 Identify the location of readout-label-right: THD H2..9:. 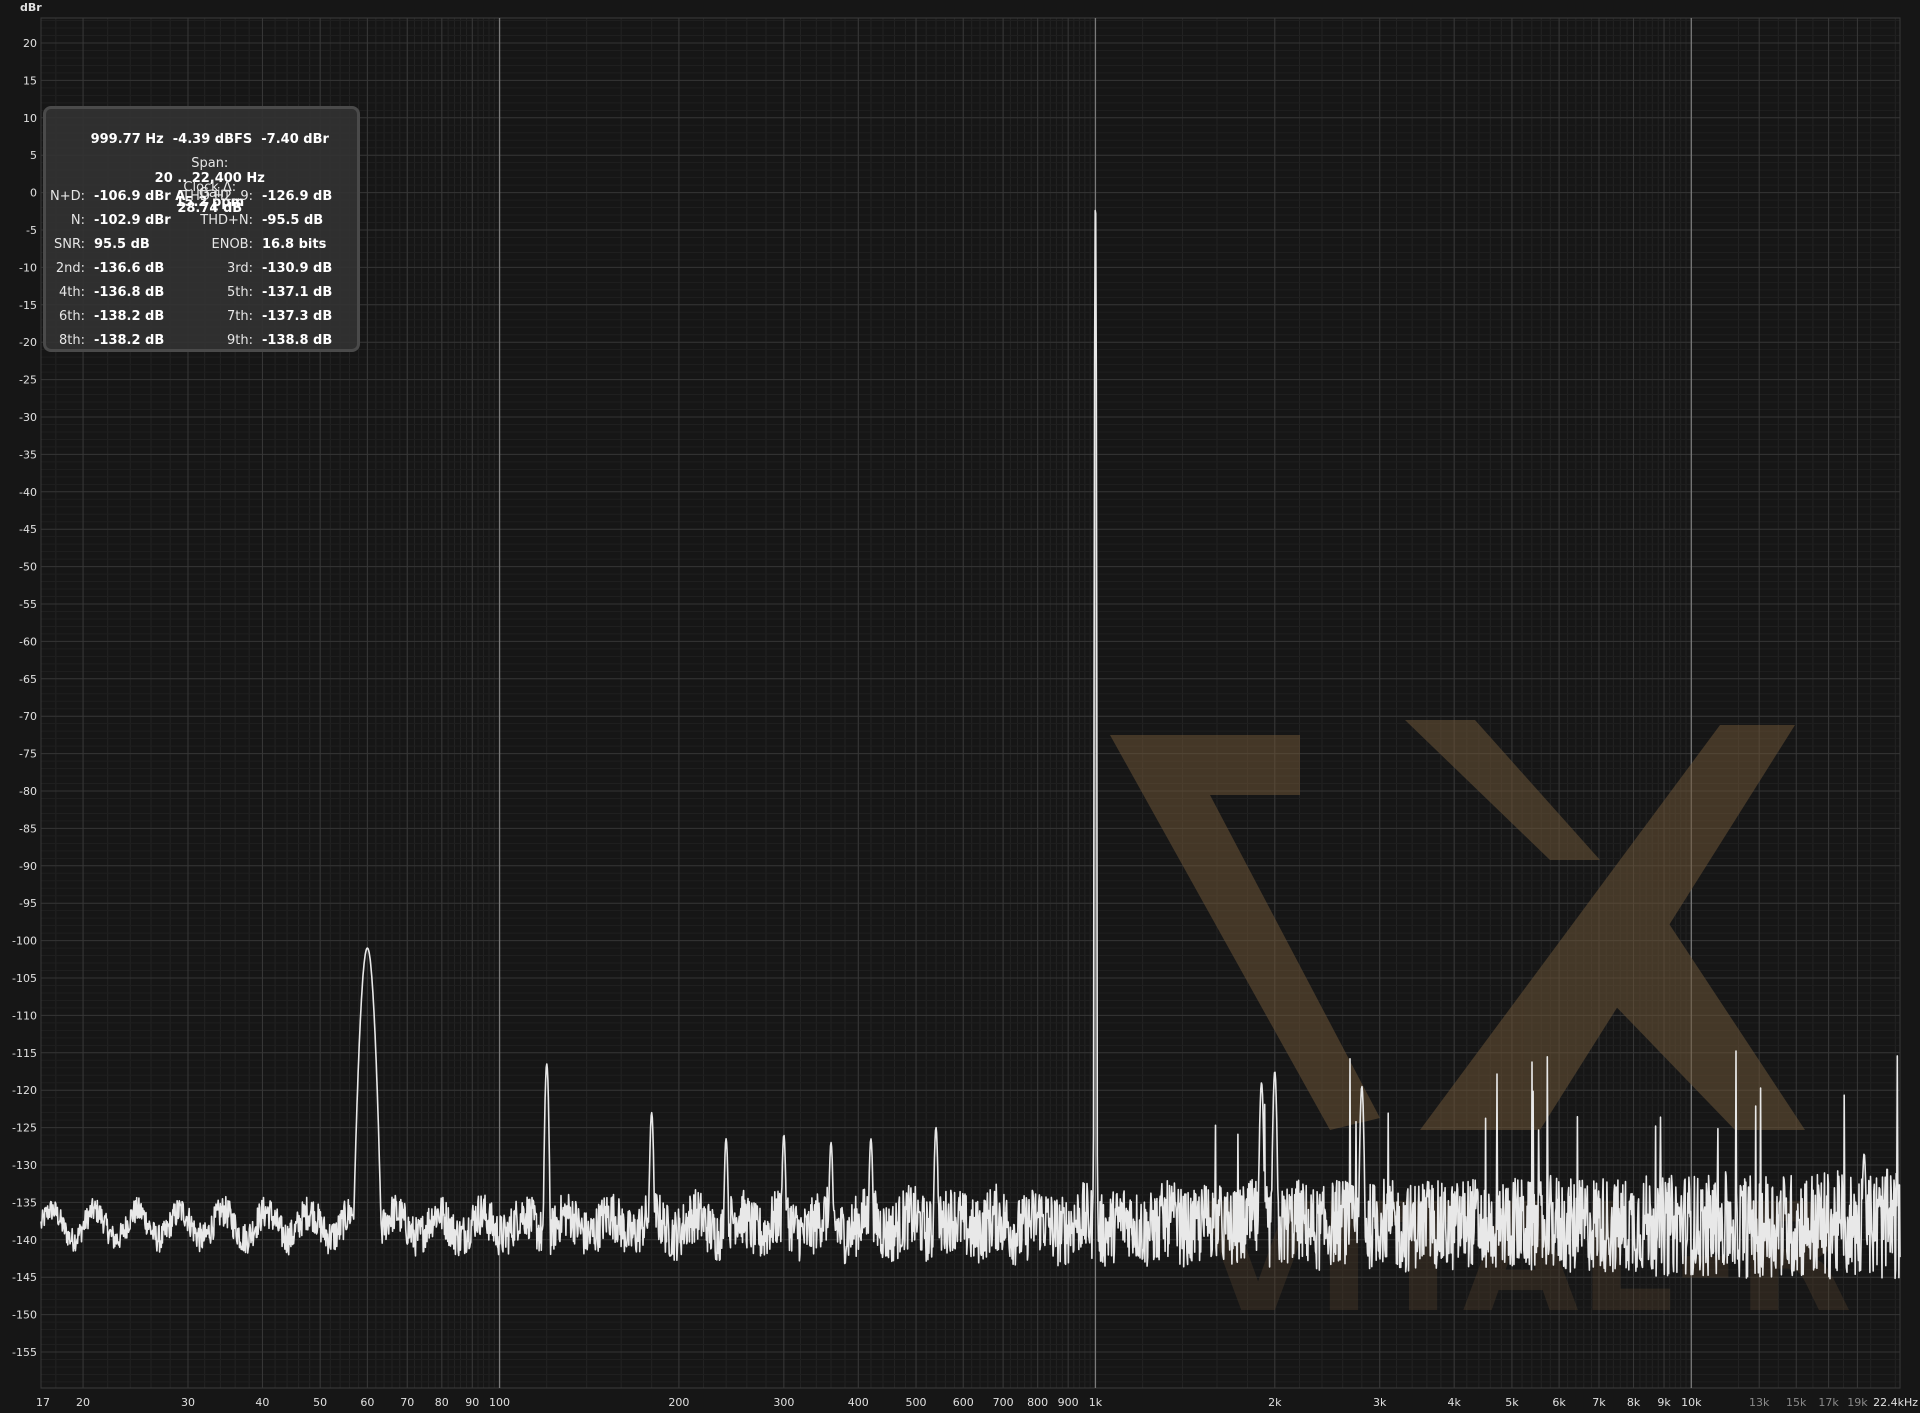
(217, 196).